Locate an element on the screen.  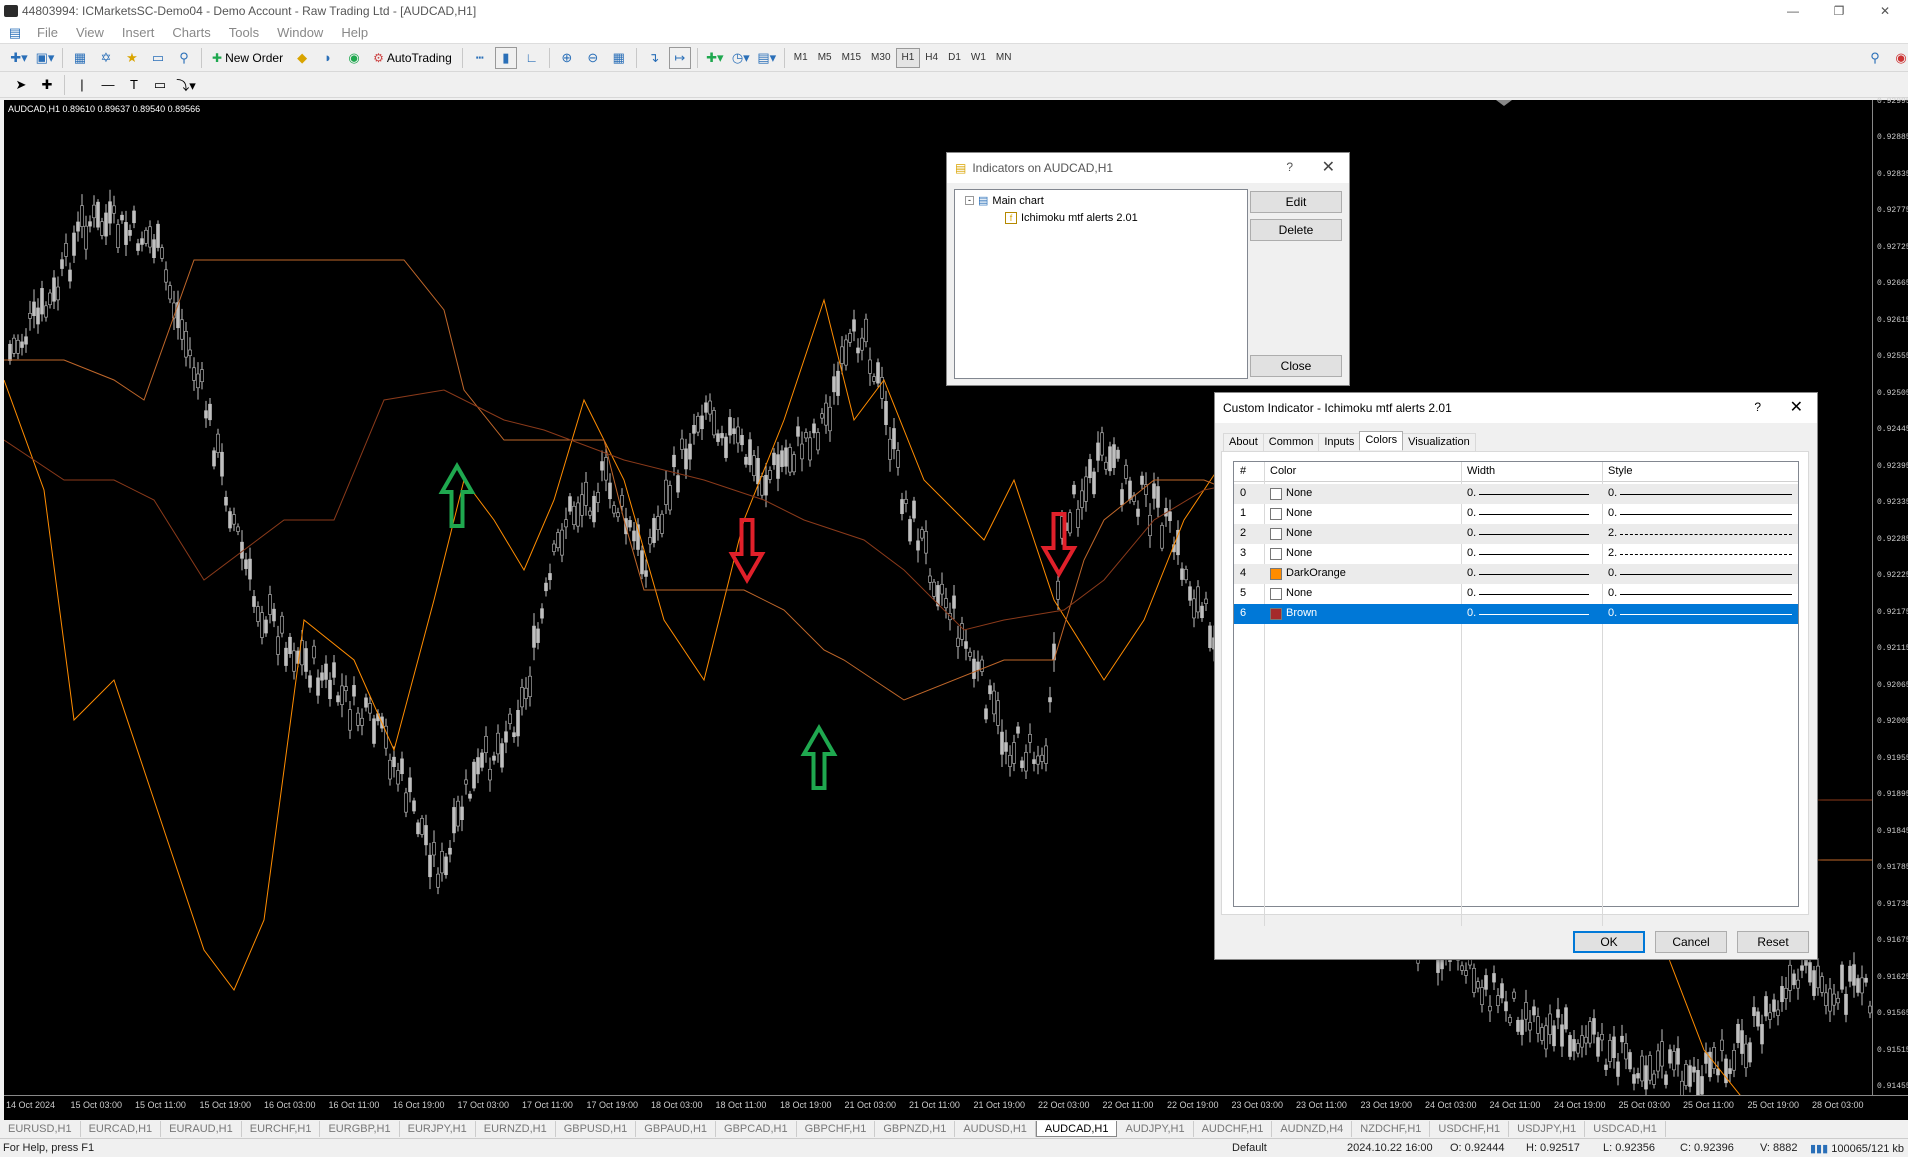
menu-charts: Charts is located at coordinates (191, 32).